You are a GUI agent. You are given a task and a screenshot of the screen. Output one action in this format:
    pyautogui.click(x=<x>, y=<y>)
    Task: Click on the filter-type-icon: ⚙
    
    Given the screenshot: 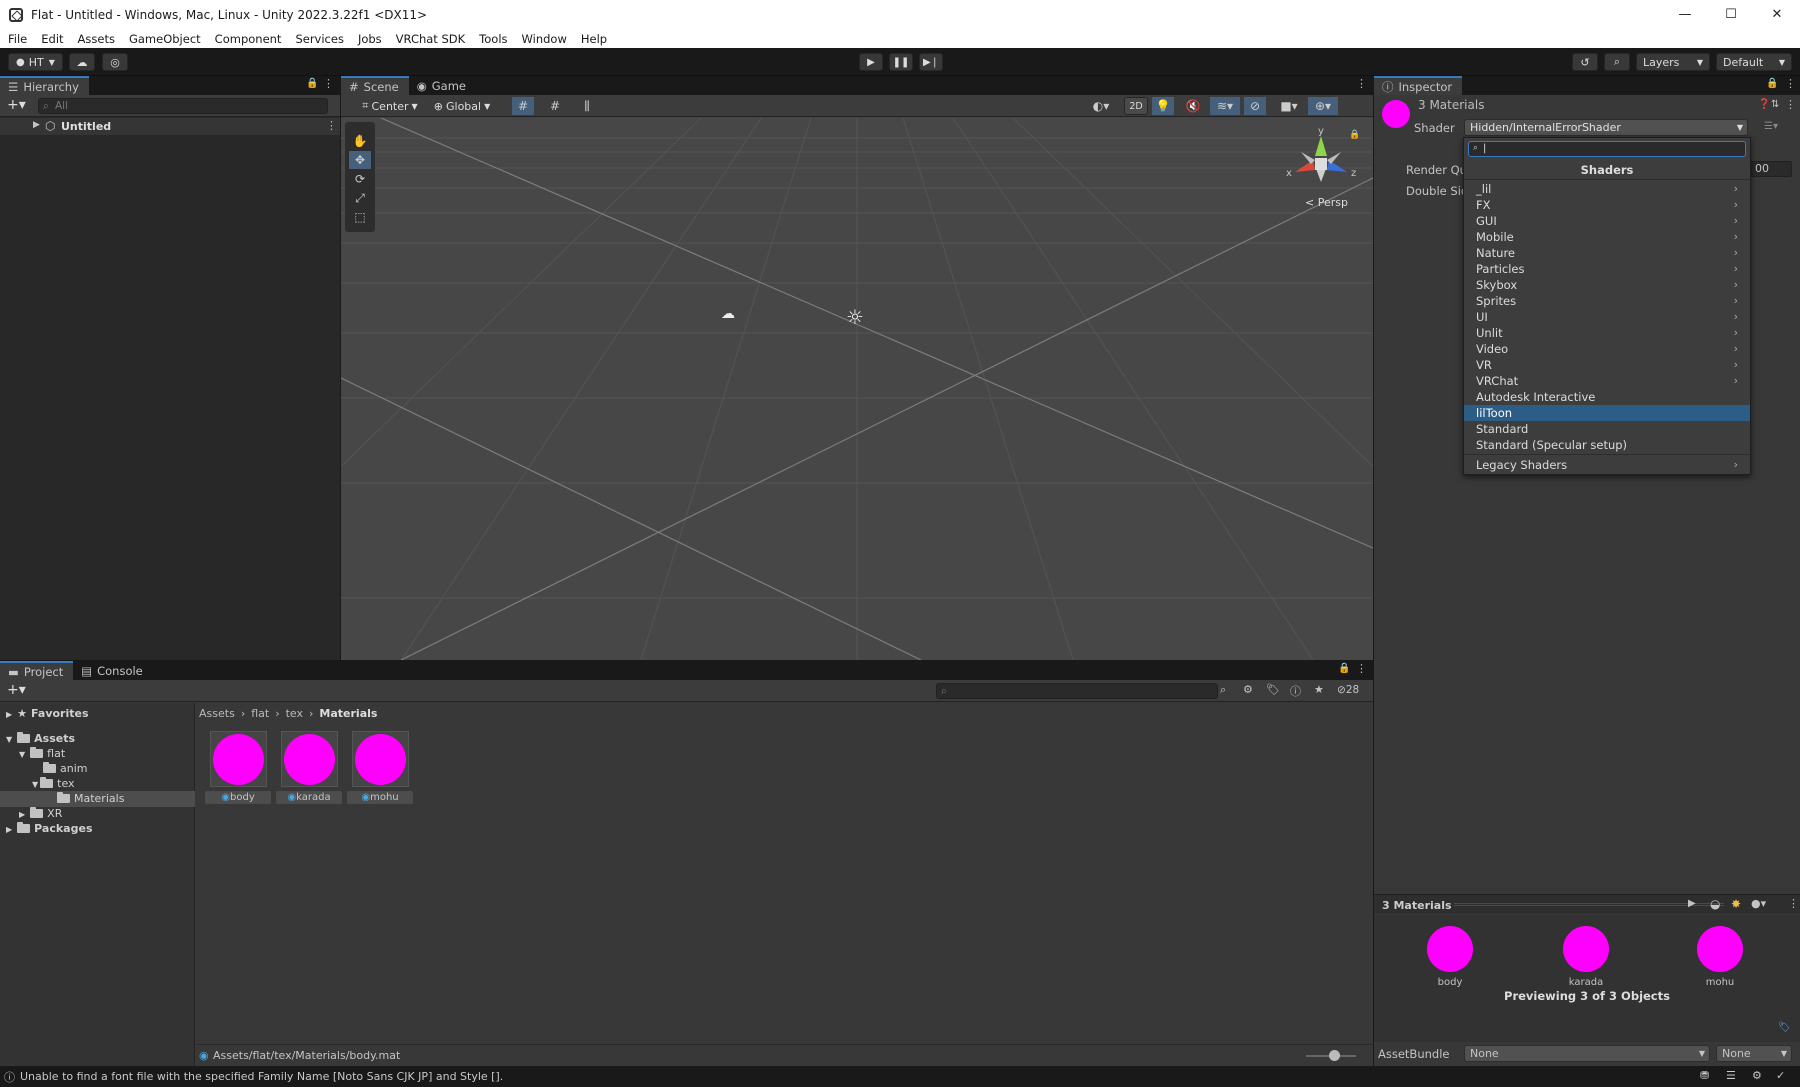 What is the action you would take?
    pyautogui.click(x=1248, y=689)
    